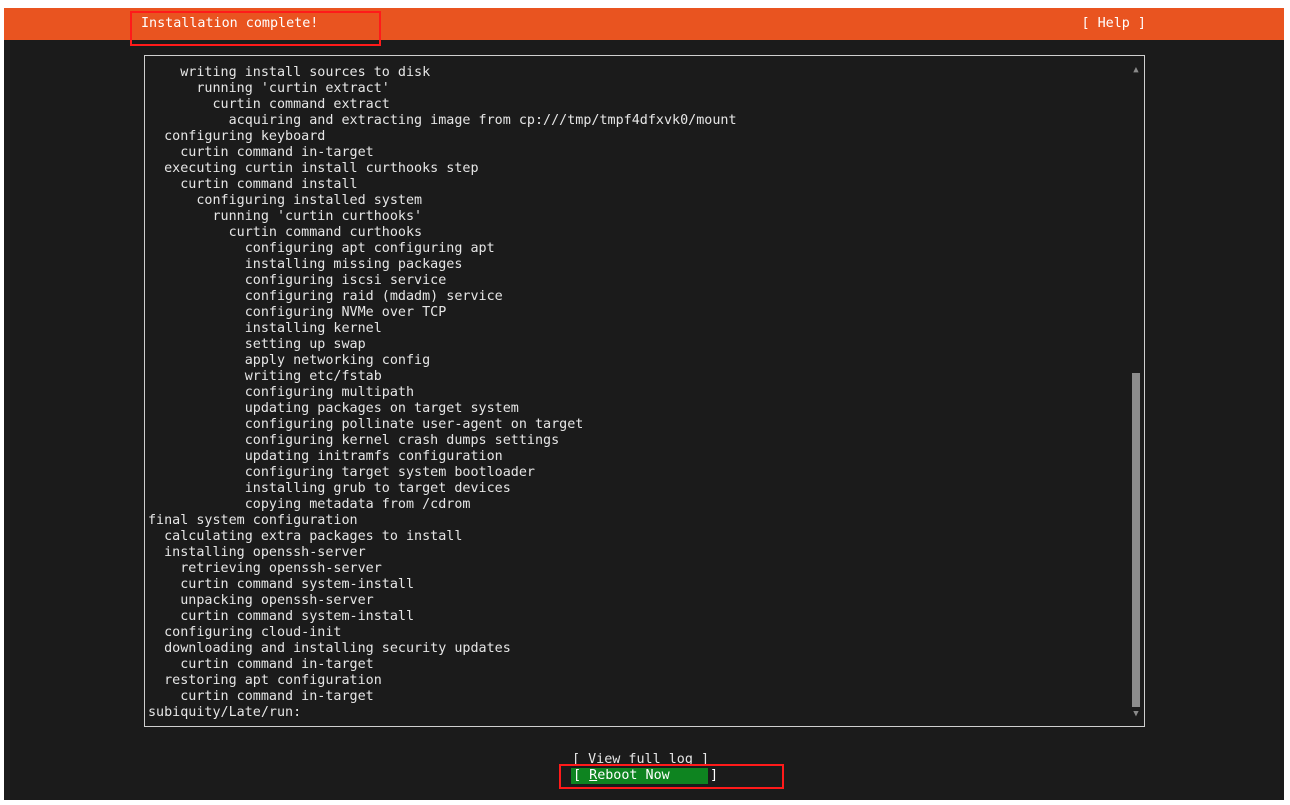 This screenshot has height=805, width=1290. I want to click on log-line: curtin command extract, so click(269, 104).